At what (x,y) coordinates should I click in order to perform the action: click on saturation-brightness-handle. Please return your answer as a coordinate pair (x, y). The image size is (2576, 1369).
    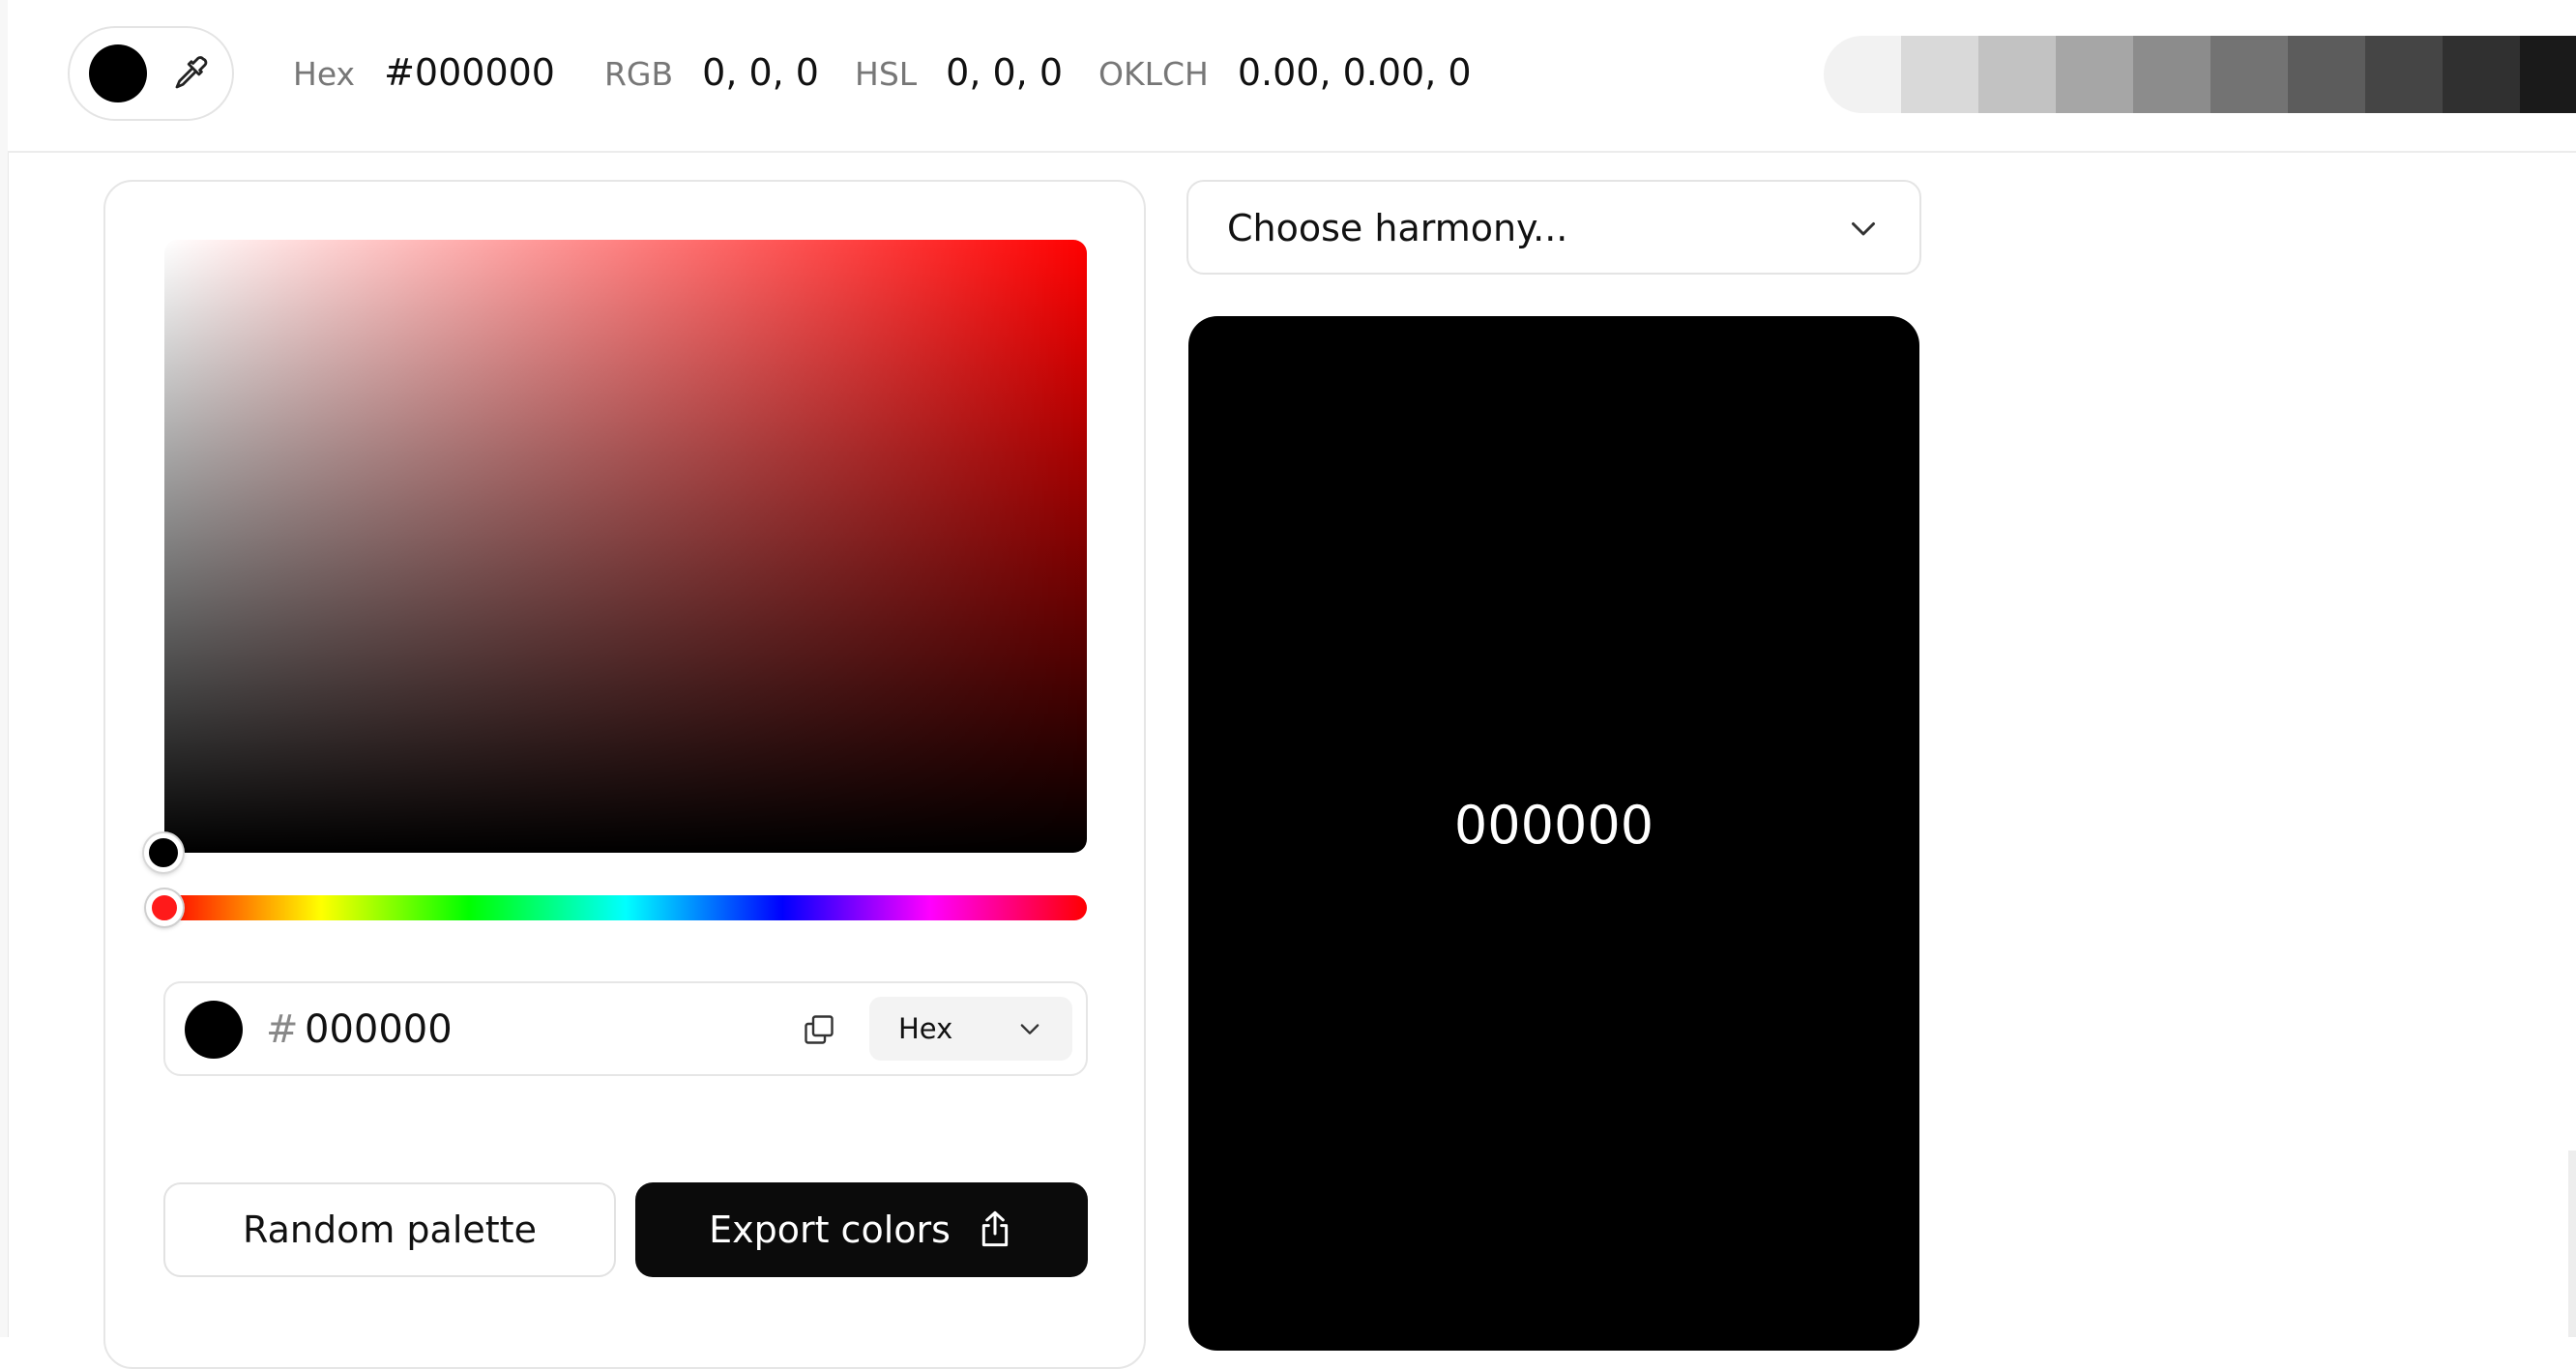
    Looking at the image, I should click on (163, 852).